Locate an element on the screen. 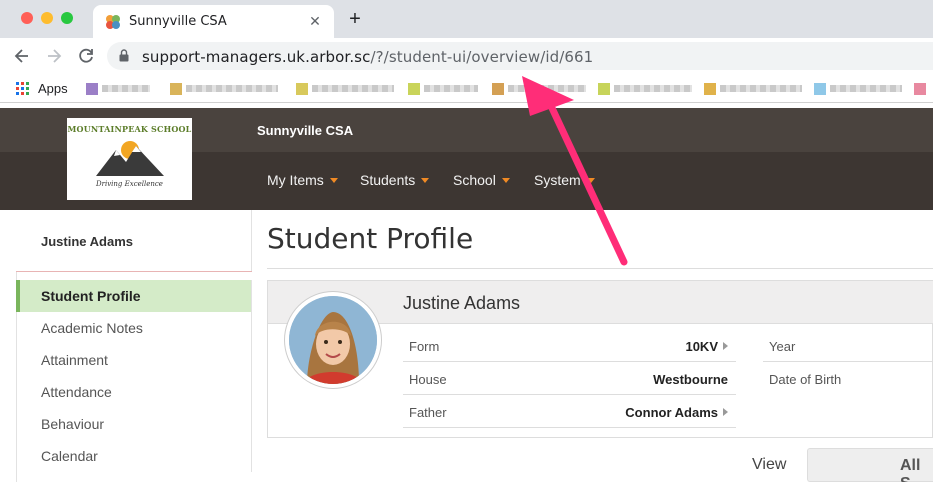 This screenshot has width=933, height=482. lock-icon is located at coordinates (124, 55).